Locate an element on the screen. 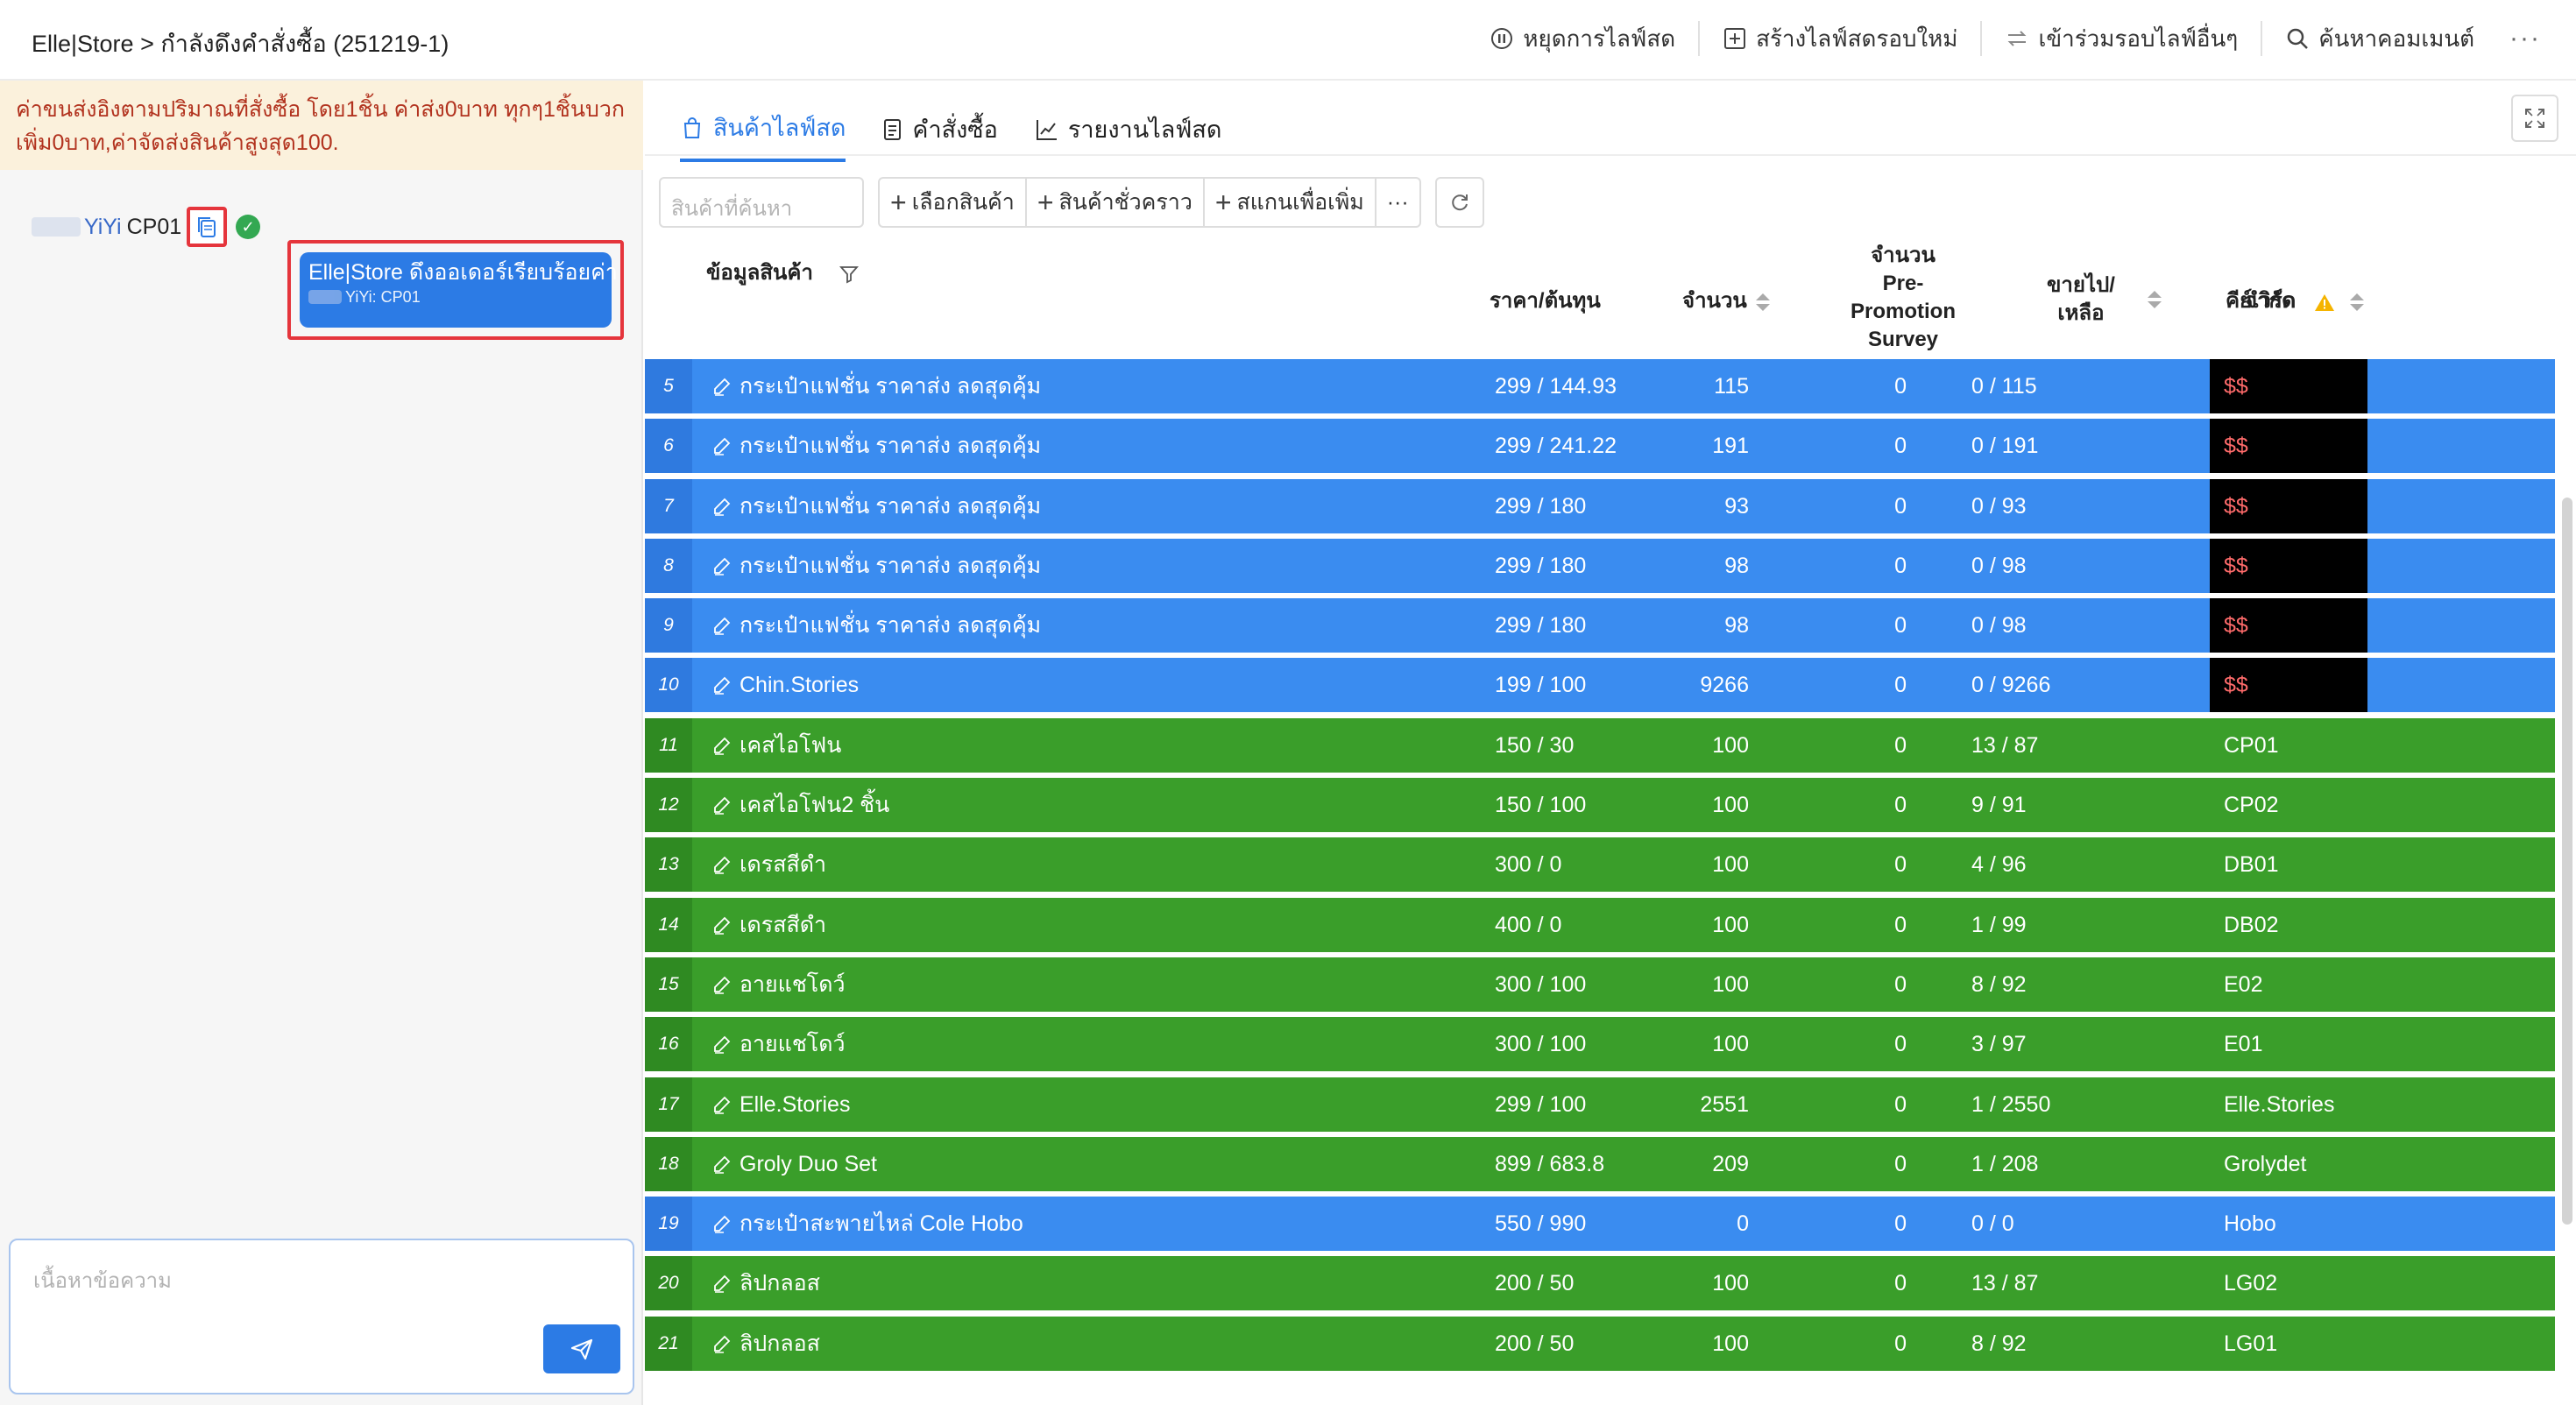  scan-add-button: + สแกนเพื่อเพิ่ม is located at coordinates (1288, 203).